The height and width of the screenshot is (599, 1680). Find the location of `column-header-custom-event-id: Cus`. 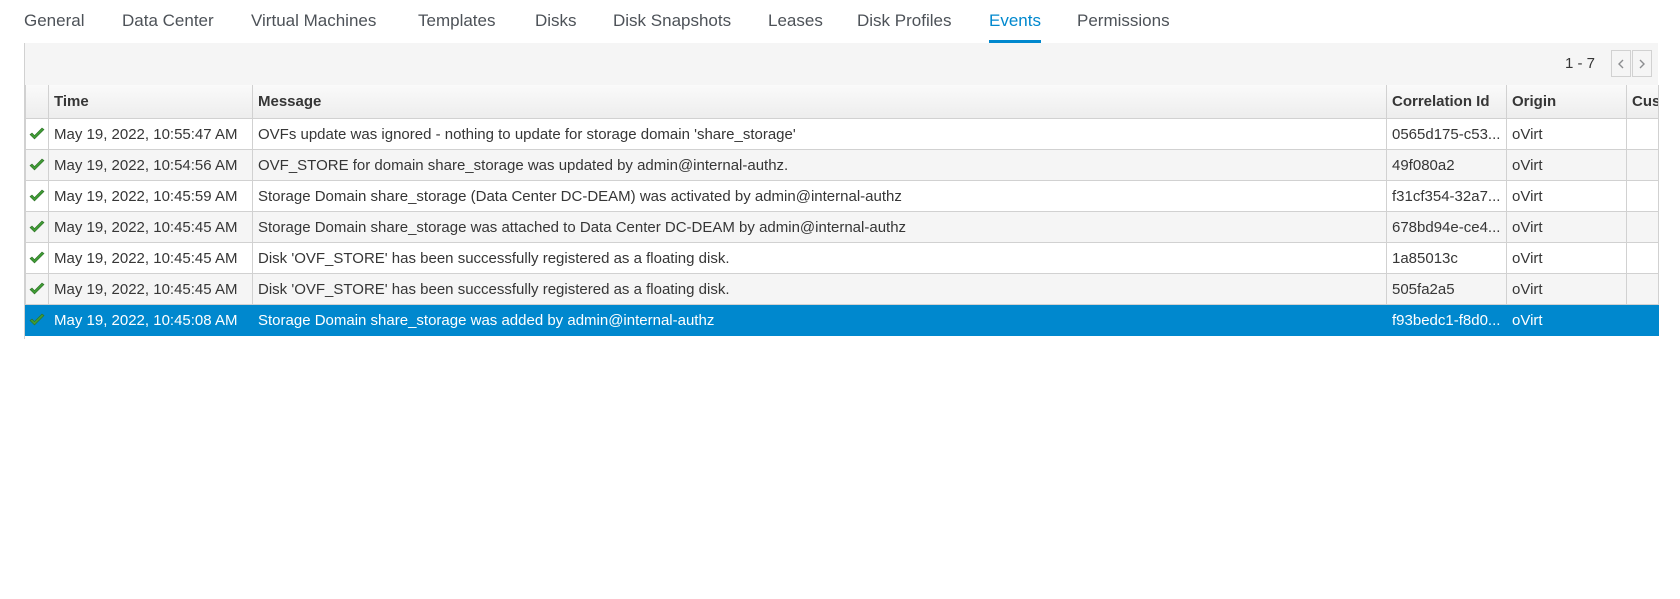

column-header-custom-event-id: Cus is located at coordinates (1642, 102).